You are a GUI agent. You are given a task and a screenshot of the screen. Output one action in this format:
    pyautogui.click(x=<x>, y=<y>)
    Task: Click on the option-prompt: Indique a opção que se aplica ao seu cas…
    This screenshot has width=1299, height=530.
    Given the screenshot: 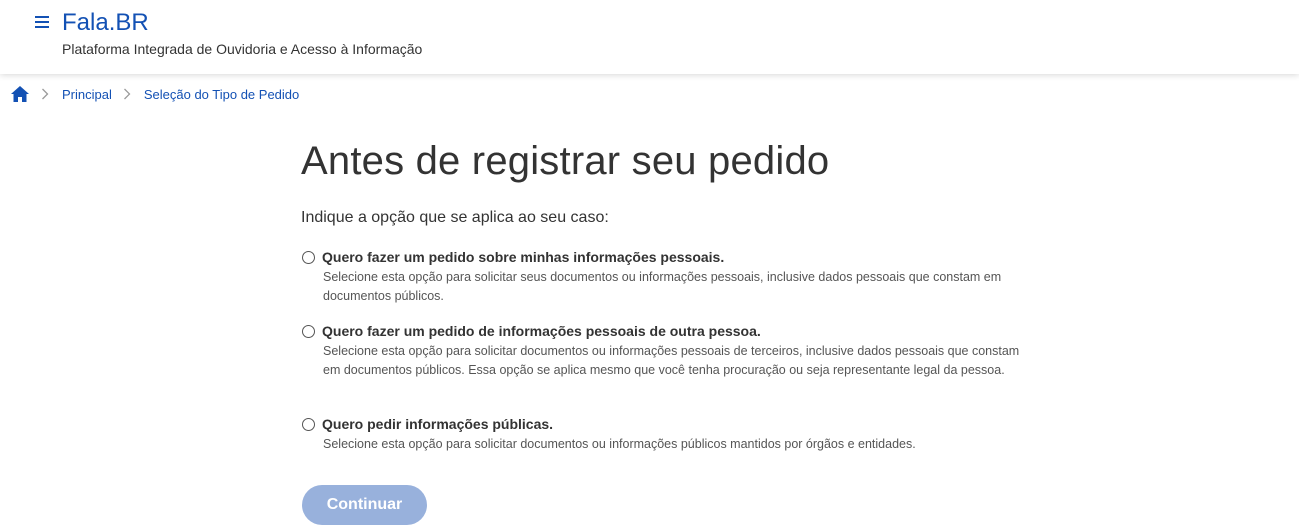 What is the action you would take?
    pyautogui.click(x=455, y=217)
    